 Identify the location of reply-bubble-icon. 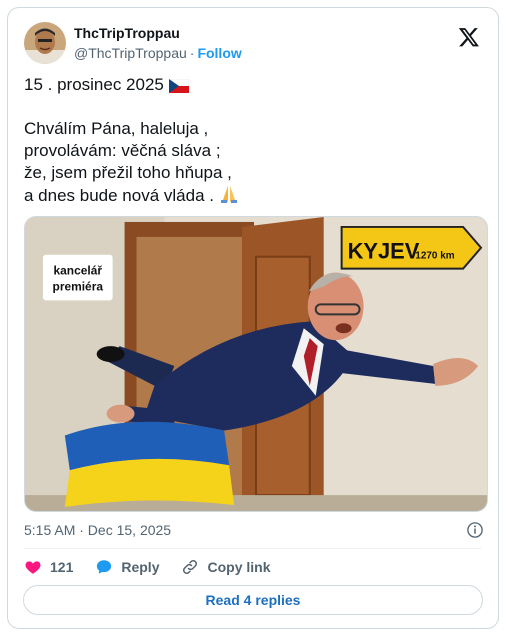
(104, 567).